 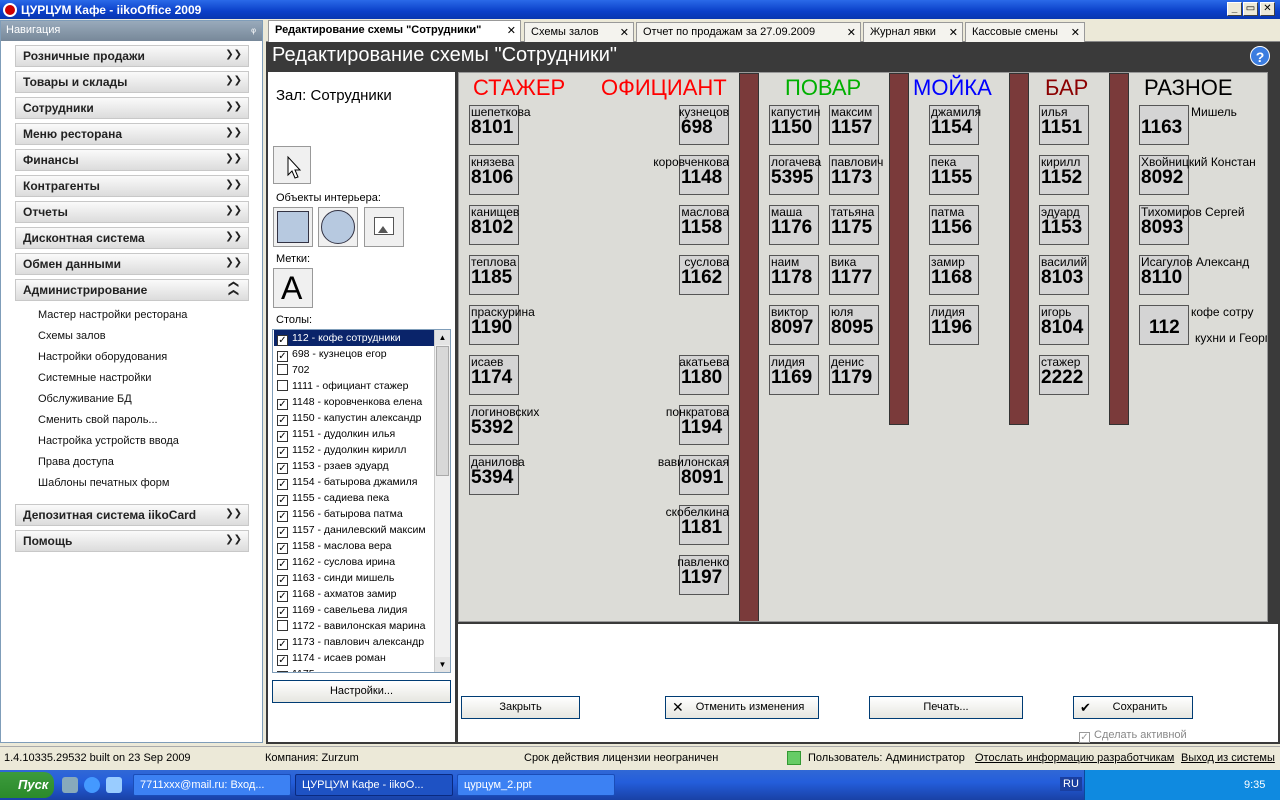 What do you see at coordinates (354, 610) in the screenshot?
I see `table-row: ✓ 1169 - савельева лидия` at bounding box center [354, 610].